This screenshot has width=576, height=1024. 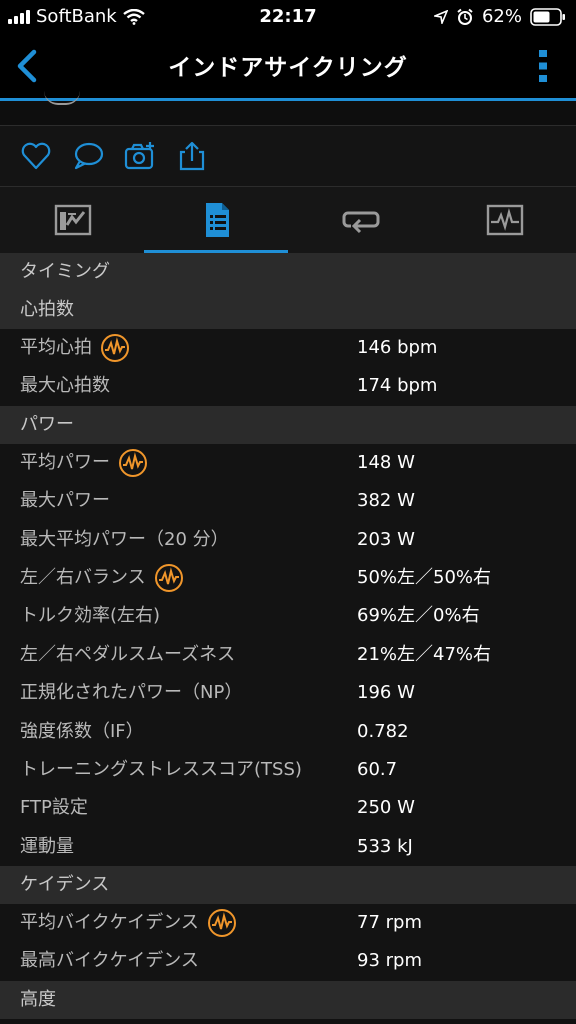 What do you see at coordinates (543, 66) in the screenshot?
I see `more-options-icon` at bounding box center [543, 66].